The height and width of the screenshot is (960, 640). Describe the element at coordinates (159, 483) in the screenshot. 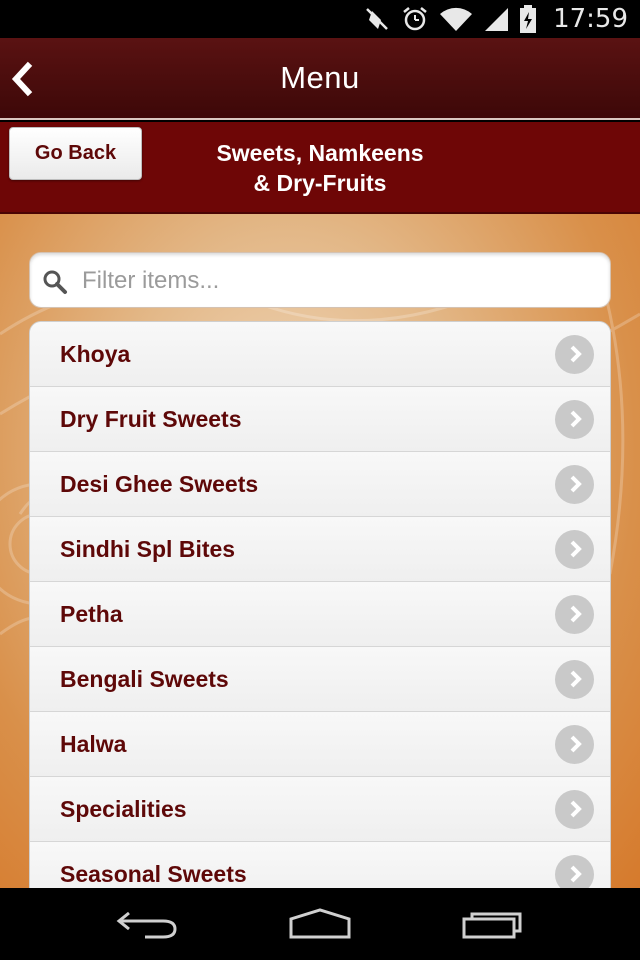

I see `list-item-label: Desi Ghee Sweets` at that location.